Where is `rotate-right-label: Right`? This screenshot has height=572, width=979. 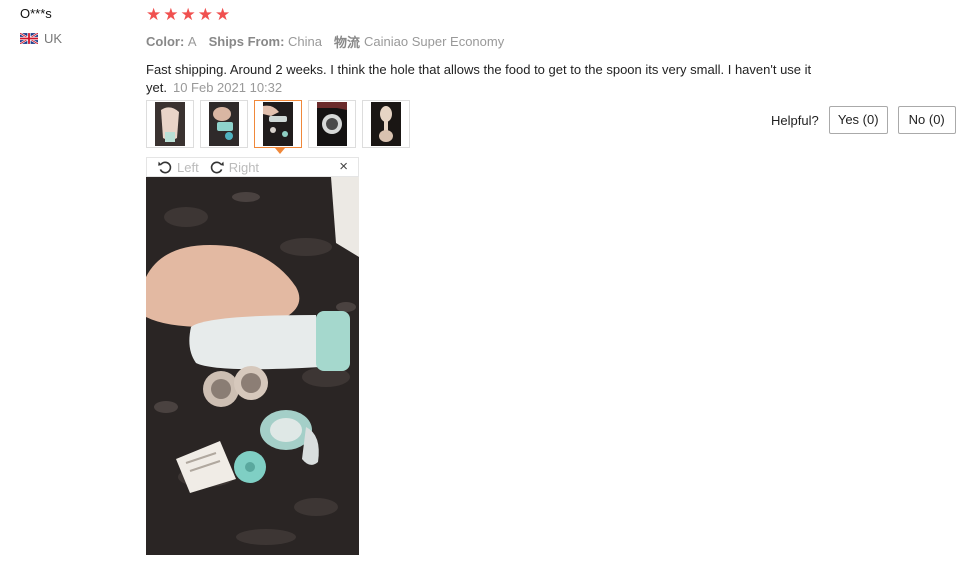
rotate-right-label: Right is located at coordinates (244, 167).